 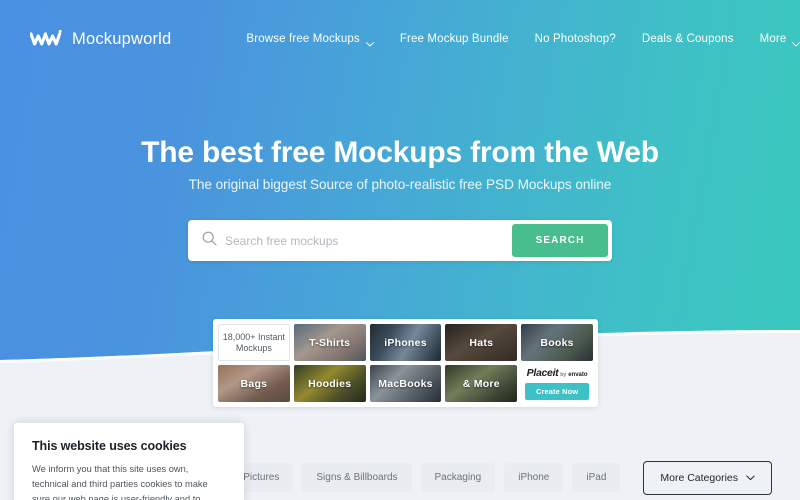 I want to click on nav-item-free-mockup-bundle: Free Mockup Bundle, so click(x=454, y=39).